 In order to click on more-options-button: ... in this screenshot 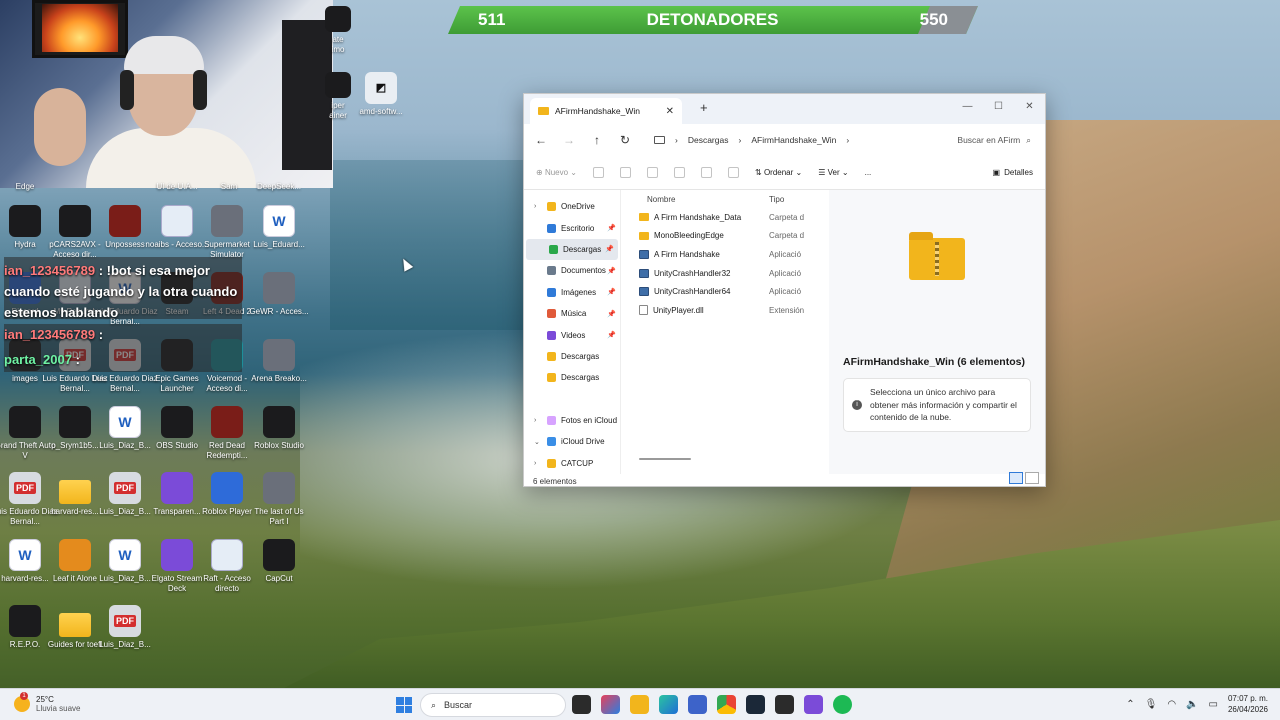, I will do `click(868, 172)`.